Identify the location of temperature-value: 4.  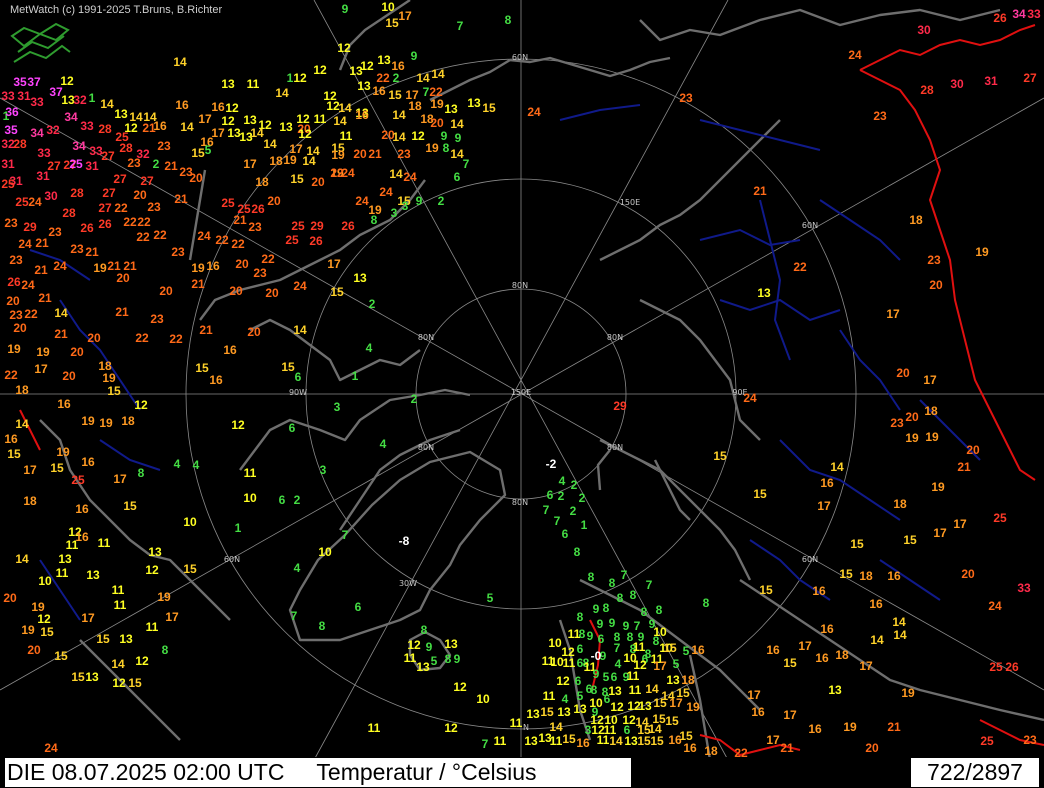
(562, 481).